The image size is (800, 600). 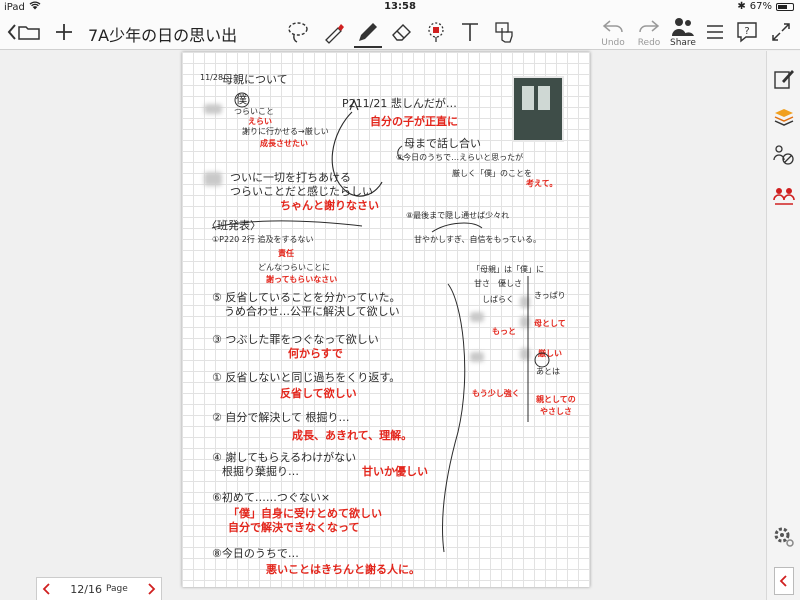 I want to click on touch-icon, so click(x=504, y=32).